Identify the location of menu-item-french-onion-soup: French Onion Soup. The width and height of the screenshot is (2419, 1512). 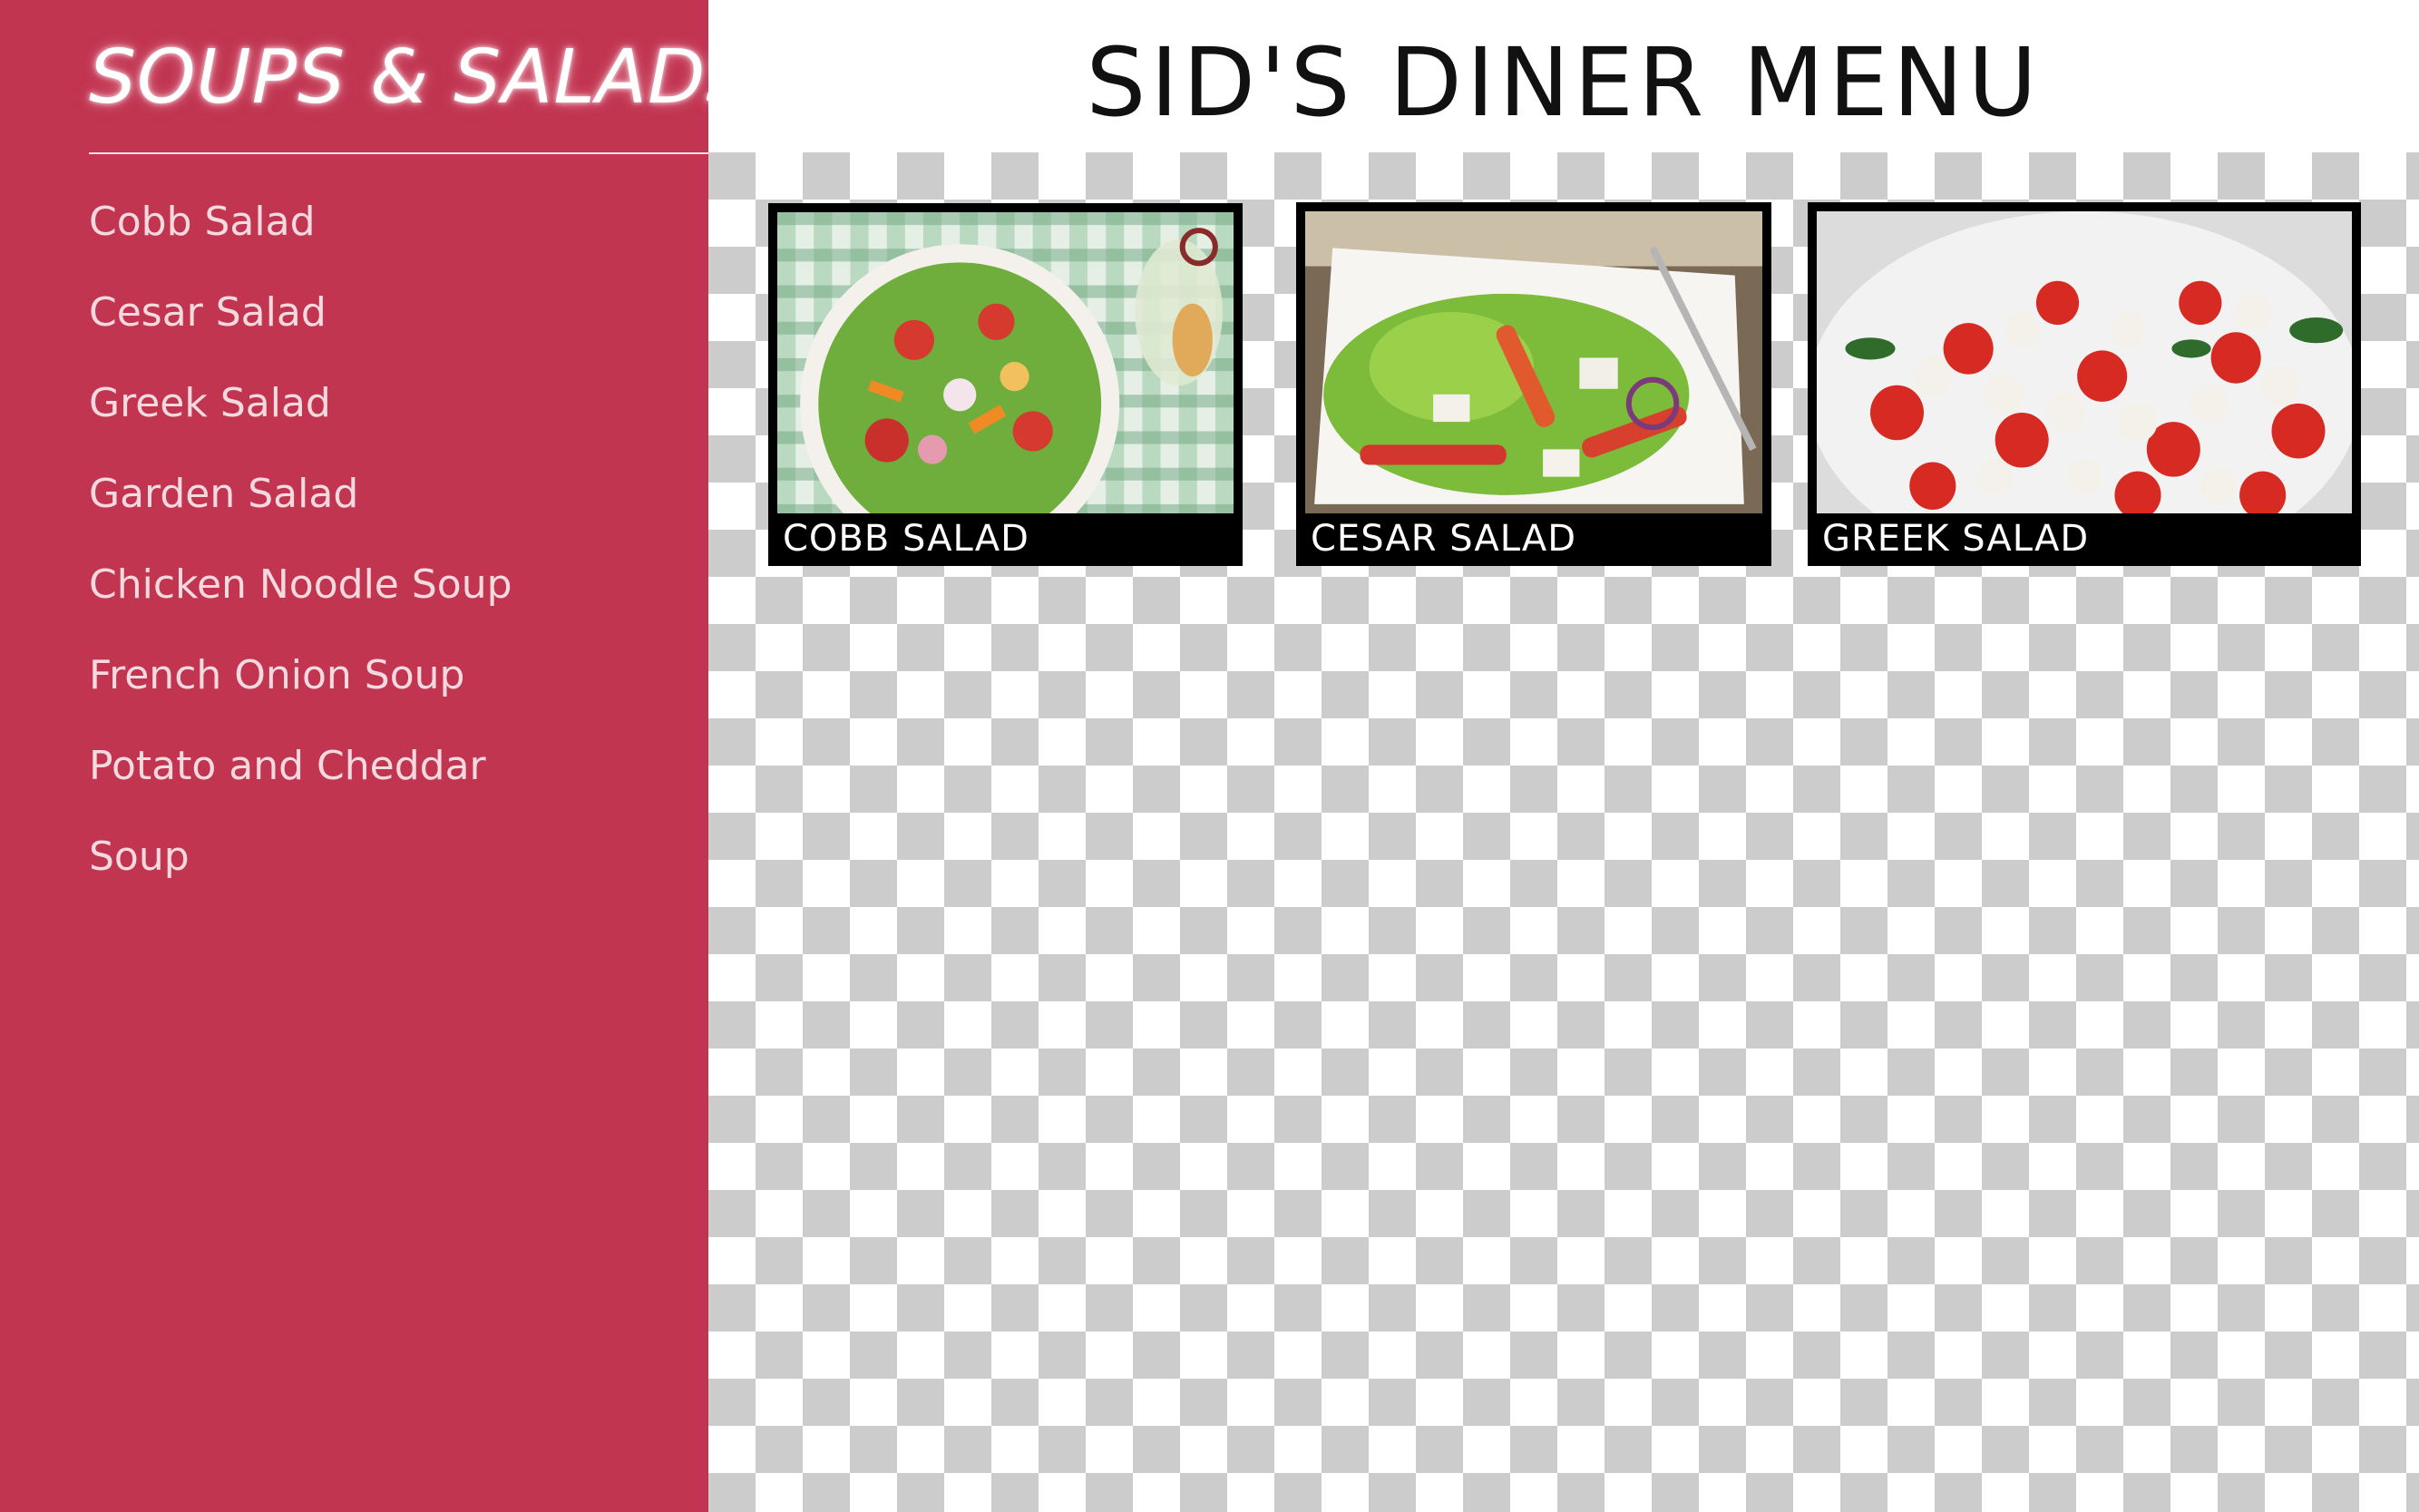
(301, 689).